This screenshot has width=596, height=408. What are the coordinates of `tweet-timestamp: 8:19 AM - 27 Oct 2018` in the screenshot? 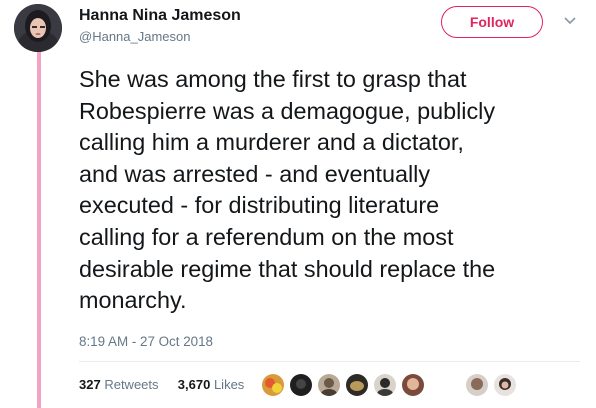 It's located at (146, 341).